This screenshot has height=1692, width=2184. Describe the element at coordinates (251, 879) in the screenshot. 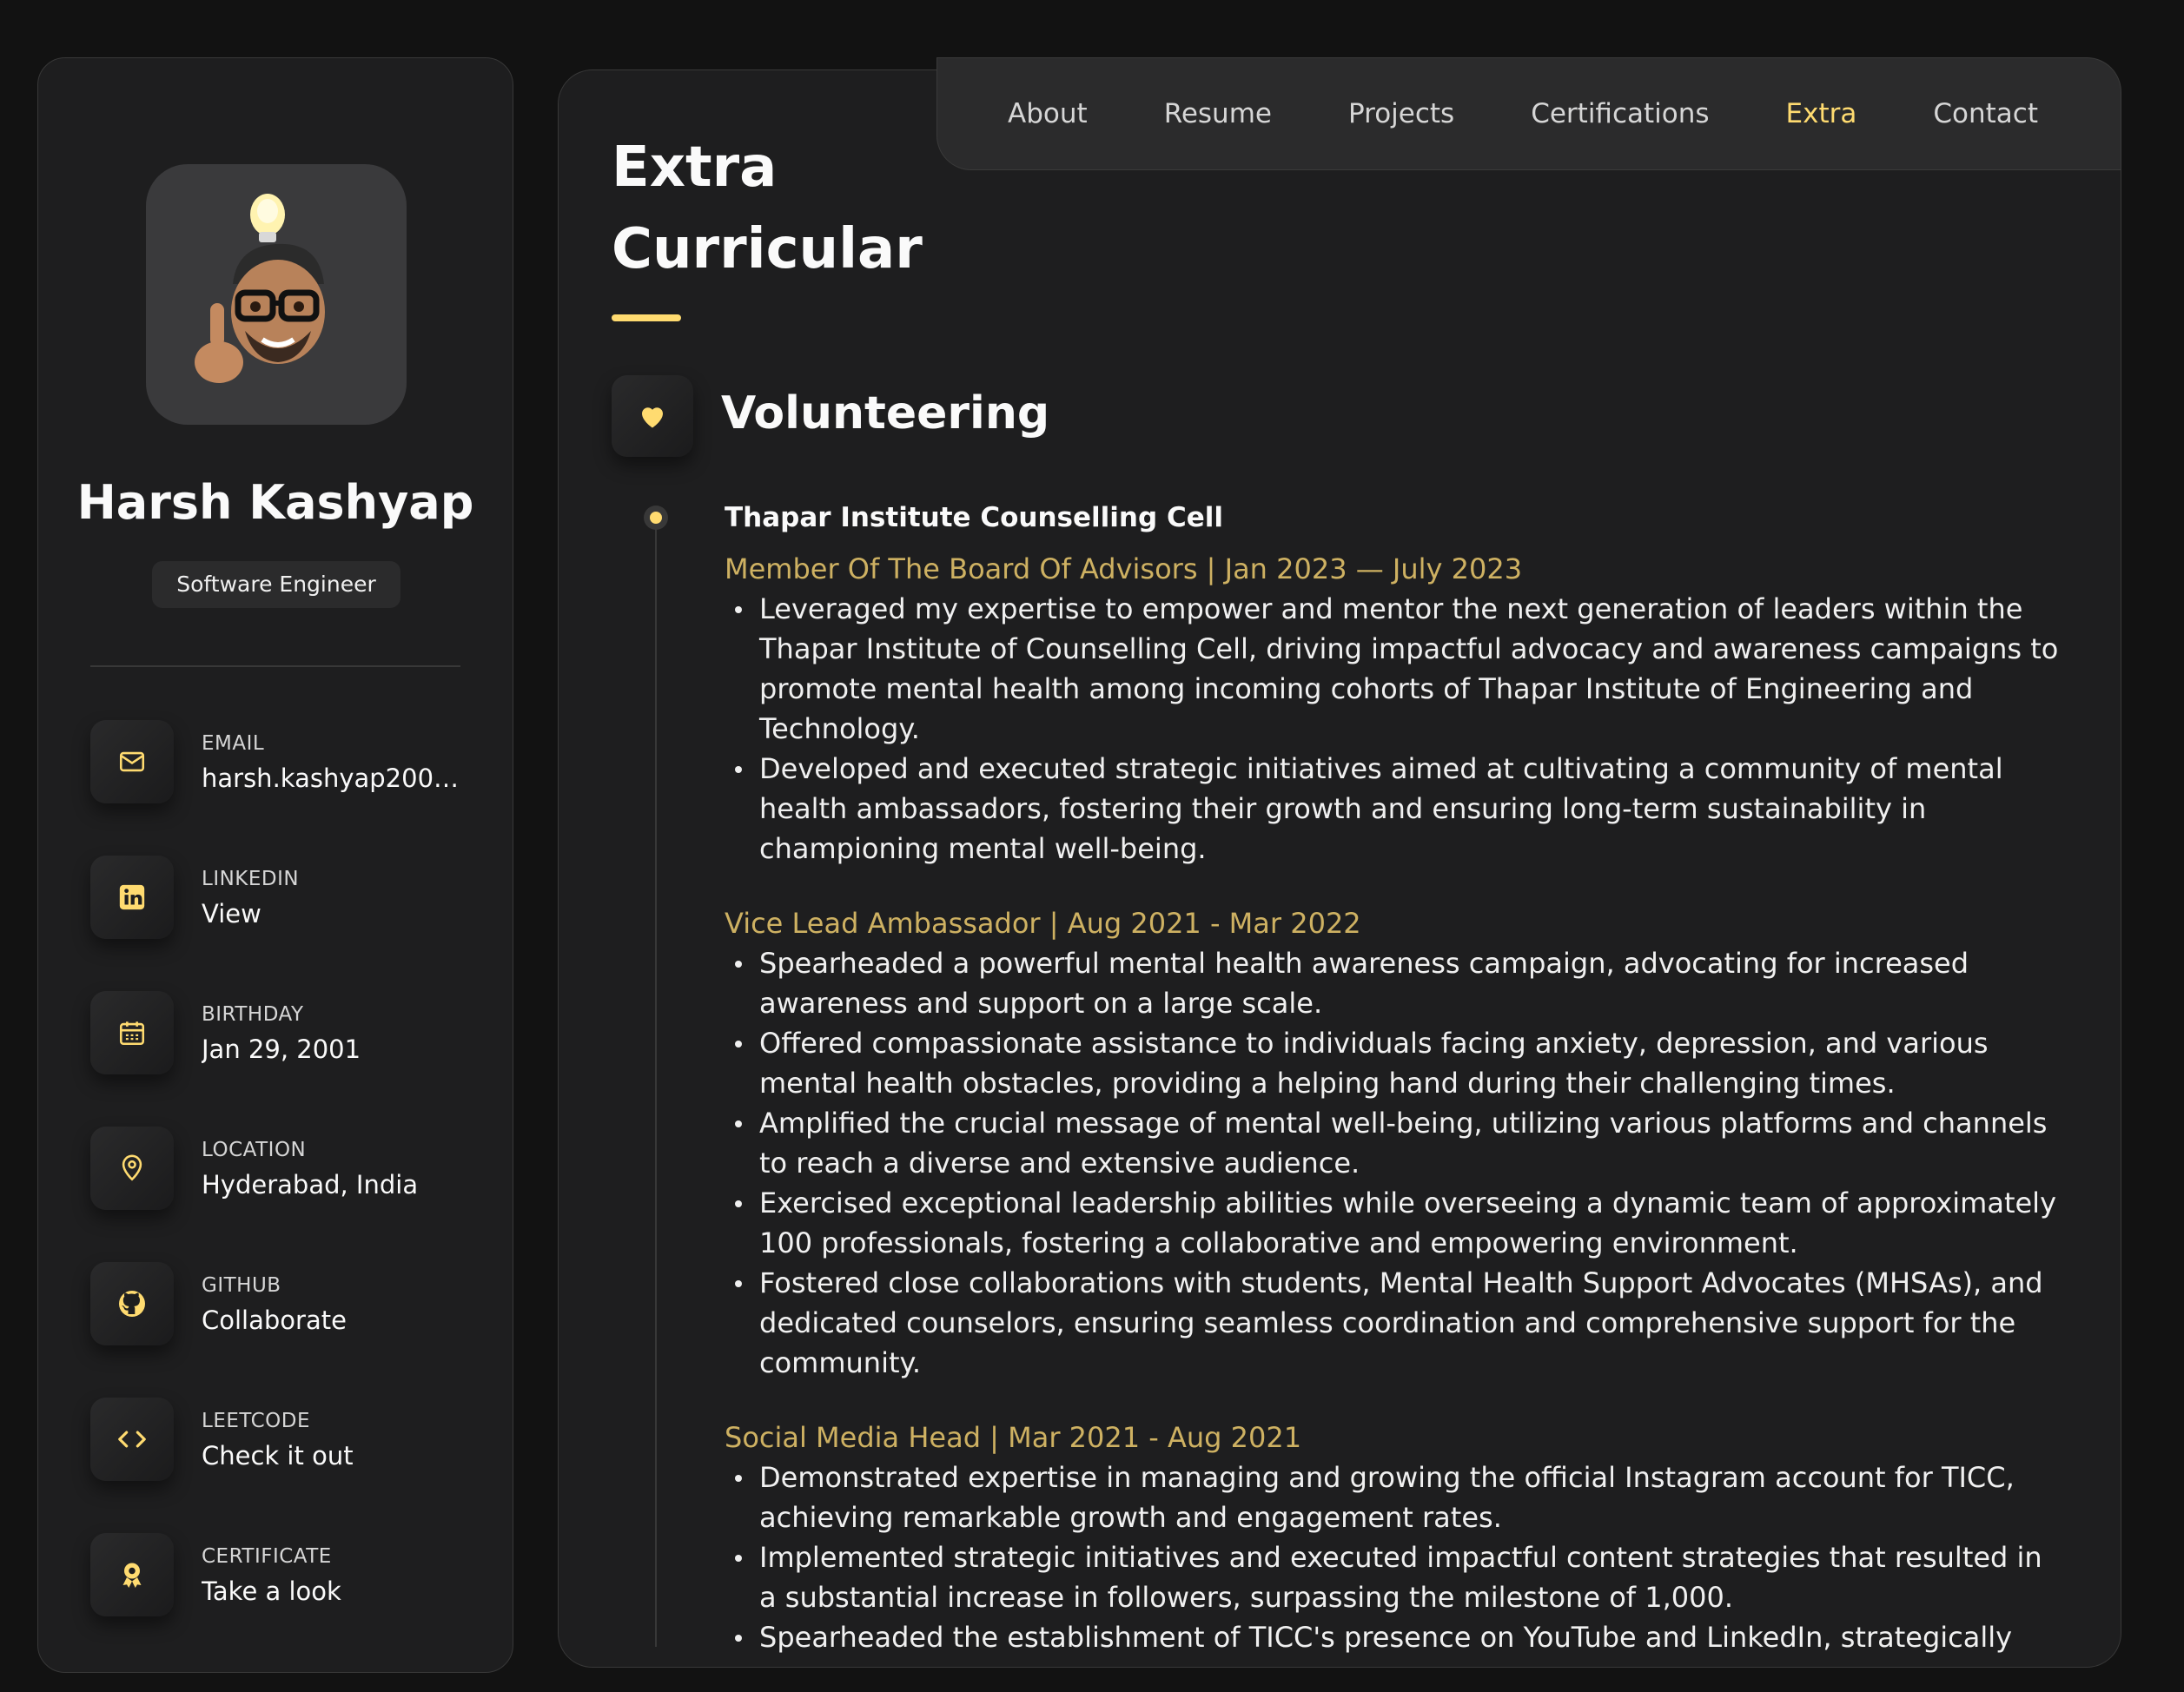

I see `contact-label: LINKEDIN` at that location.